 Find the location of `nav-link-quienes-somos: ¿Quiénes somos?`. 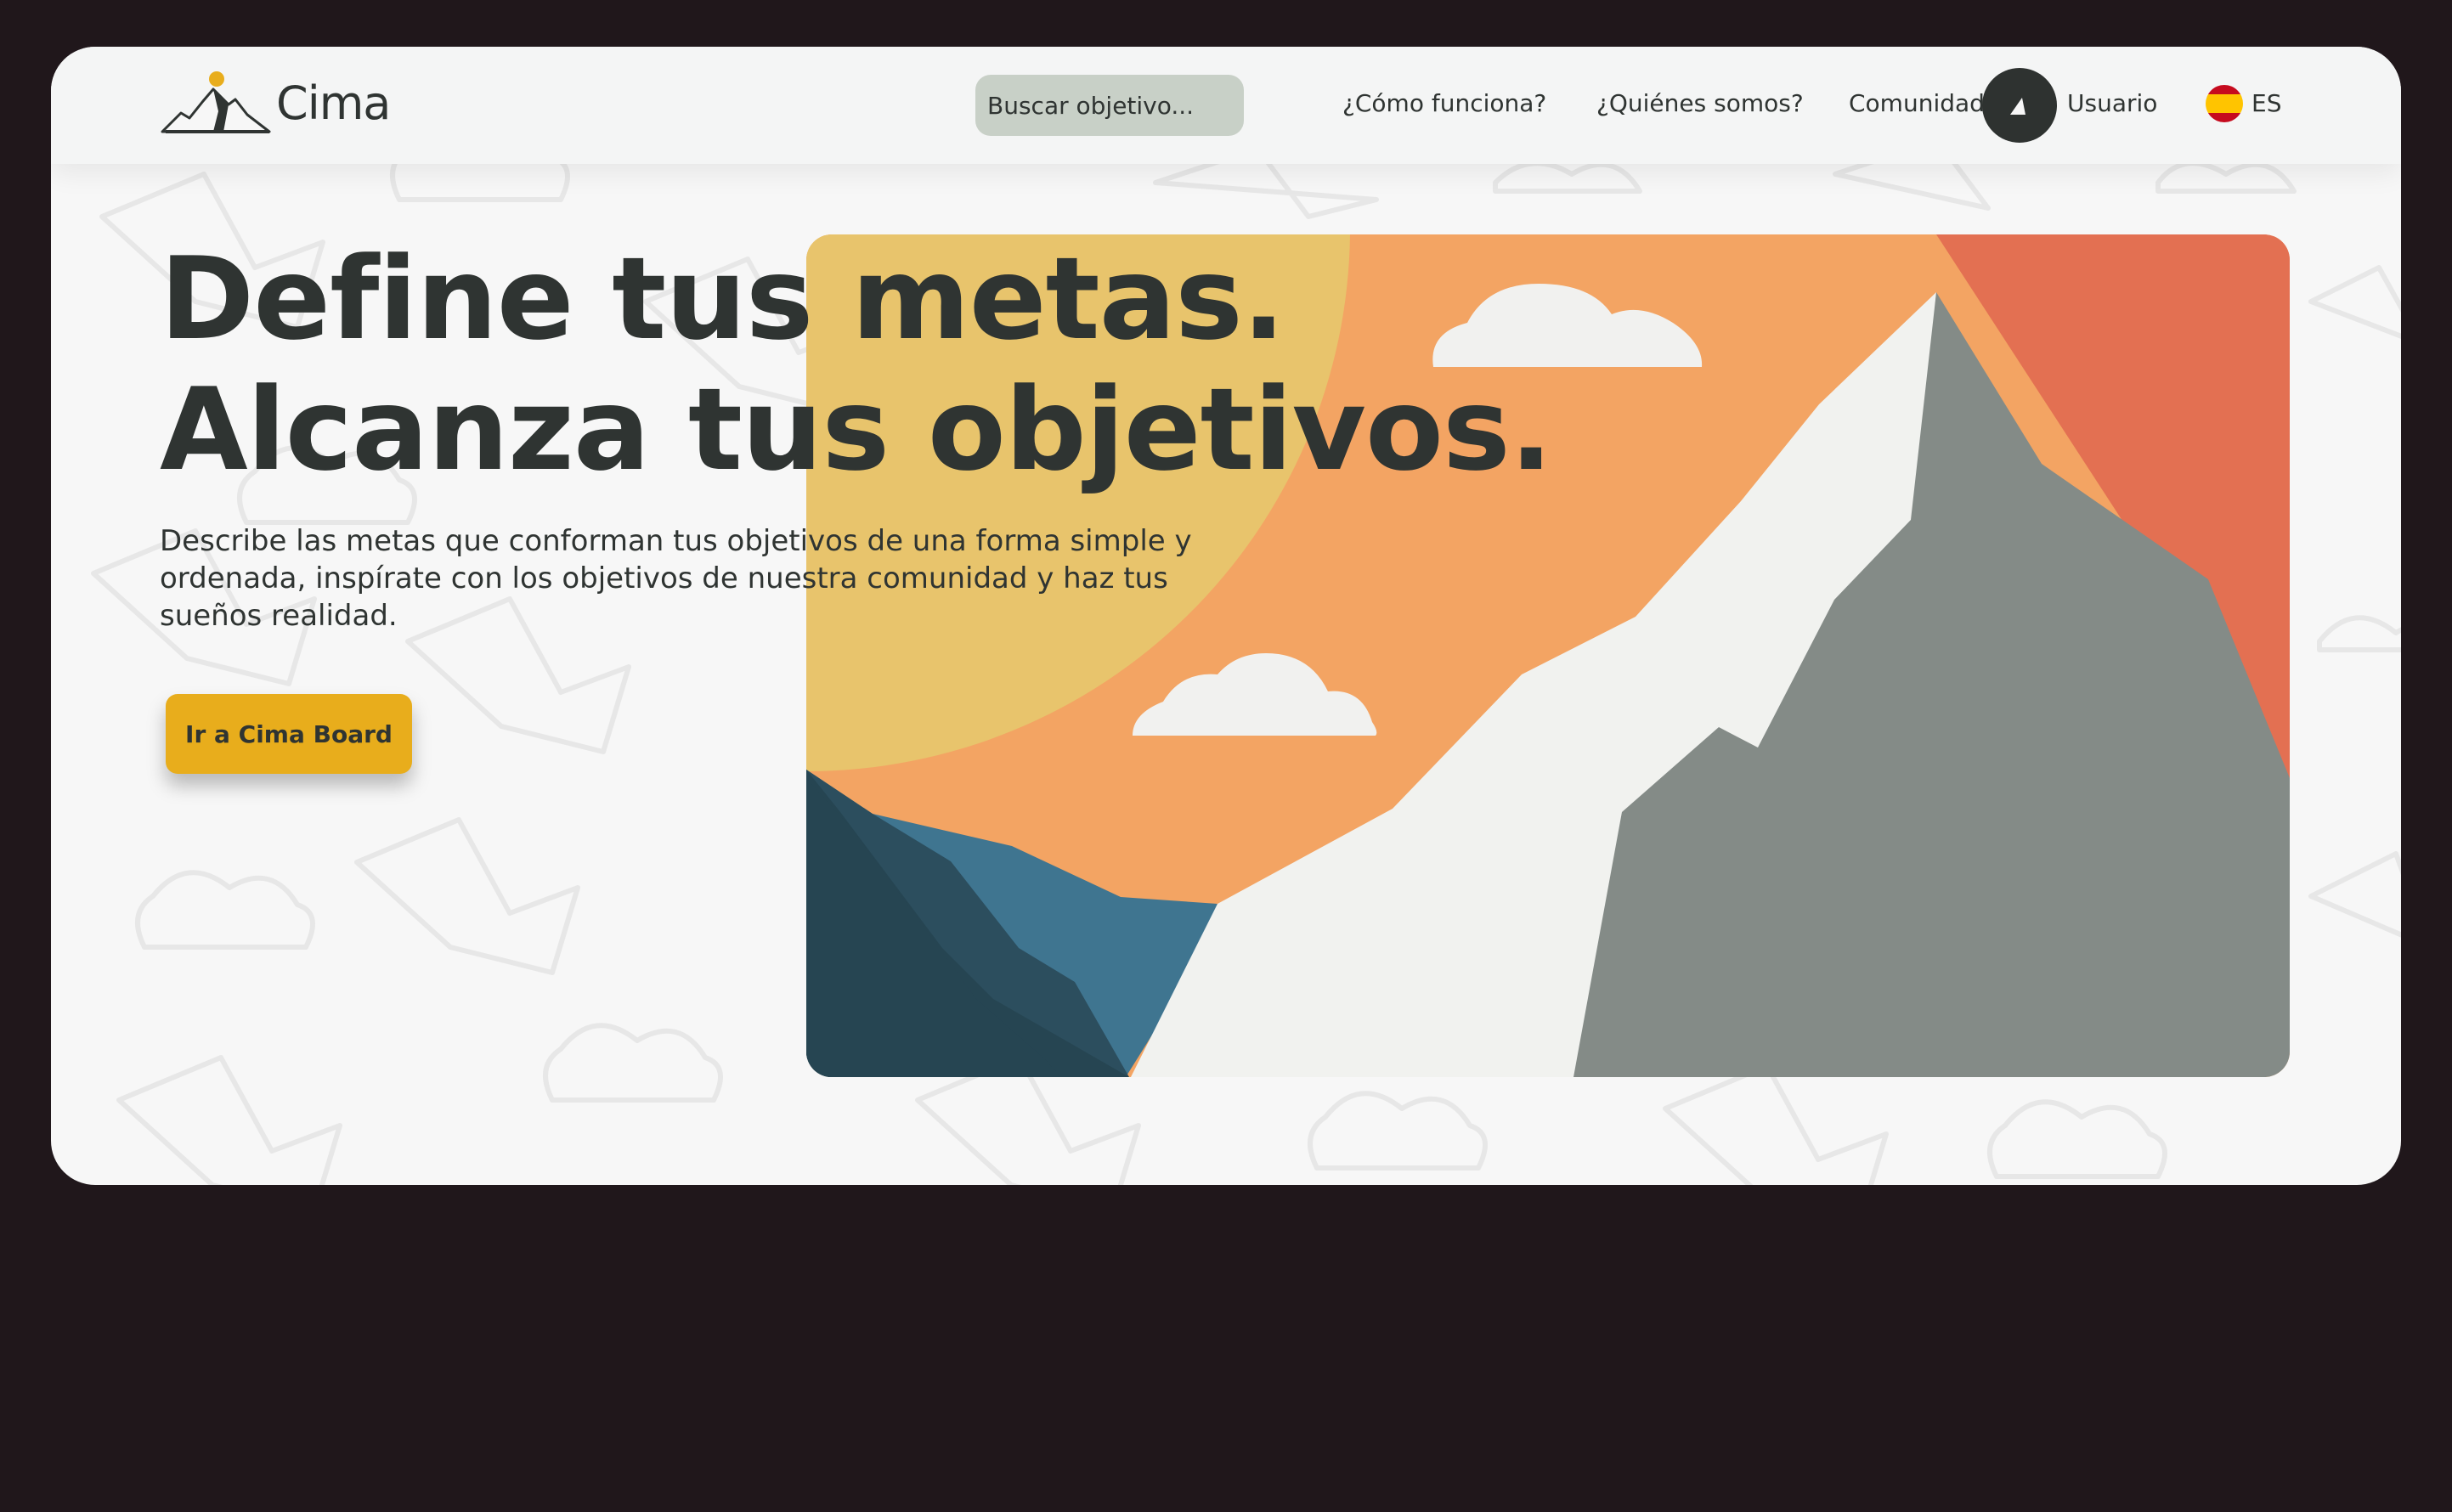

nav-link-quienes-somos: ¿Quiénes somos? is located at coordinates (1700, 103).